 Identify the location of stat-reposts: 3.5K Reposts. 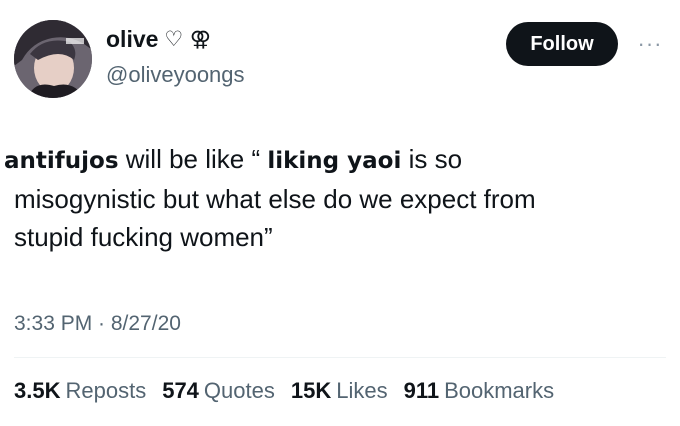
(80, 391).